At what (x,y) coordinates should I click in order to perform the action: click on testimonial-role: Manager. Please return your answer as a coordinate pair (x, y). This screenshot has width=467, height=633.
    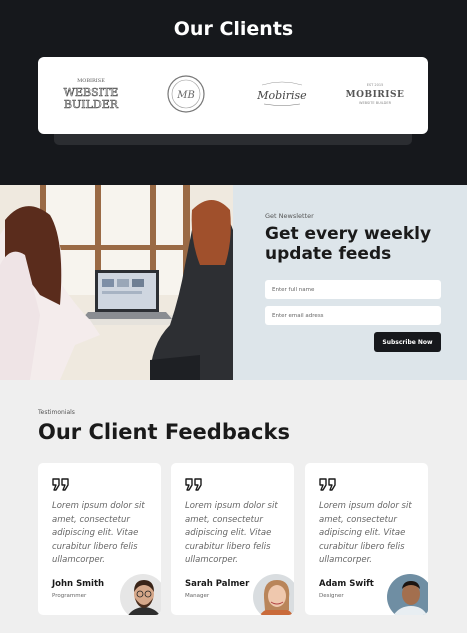
    Looking at the image, I should click on (197, 596).